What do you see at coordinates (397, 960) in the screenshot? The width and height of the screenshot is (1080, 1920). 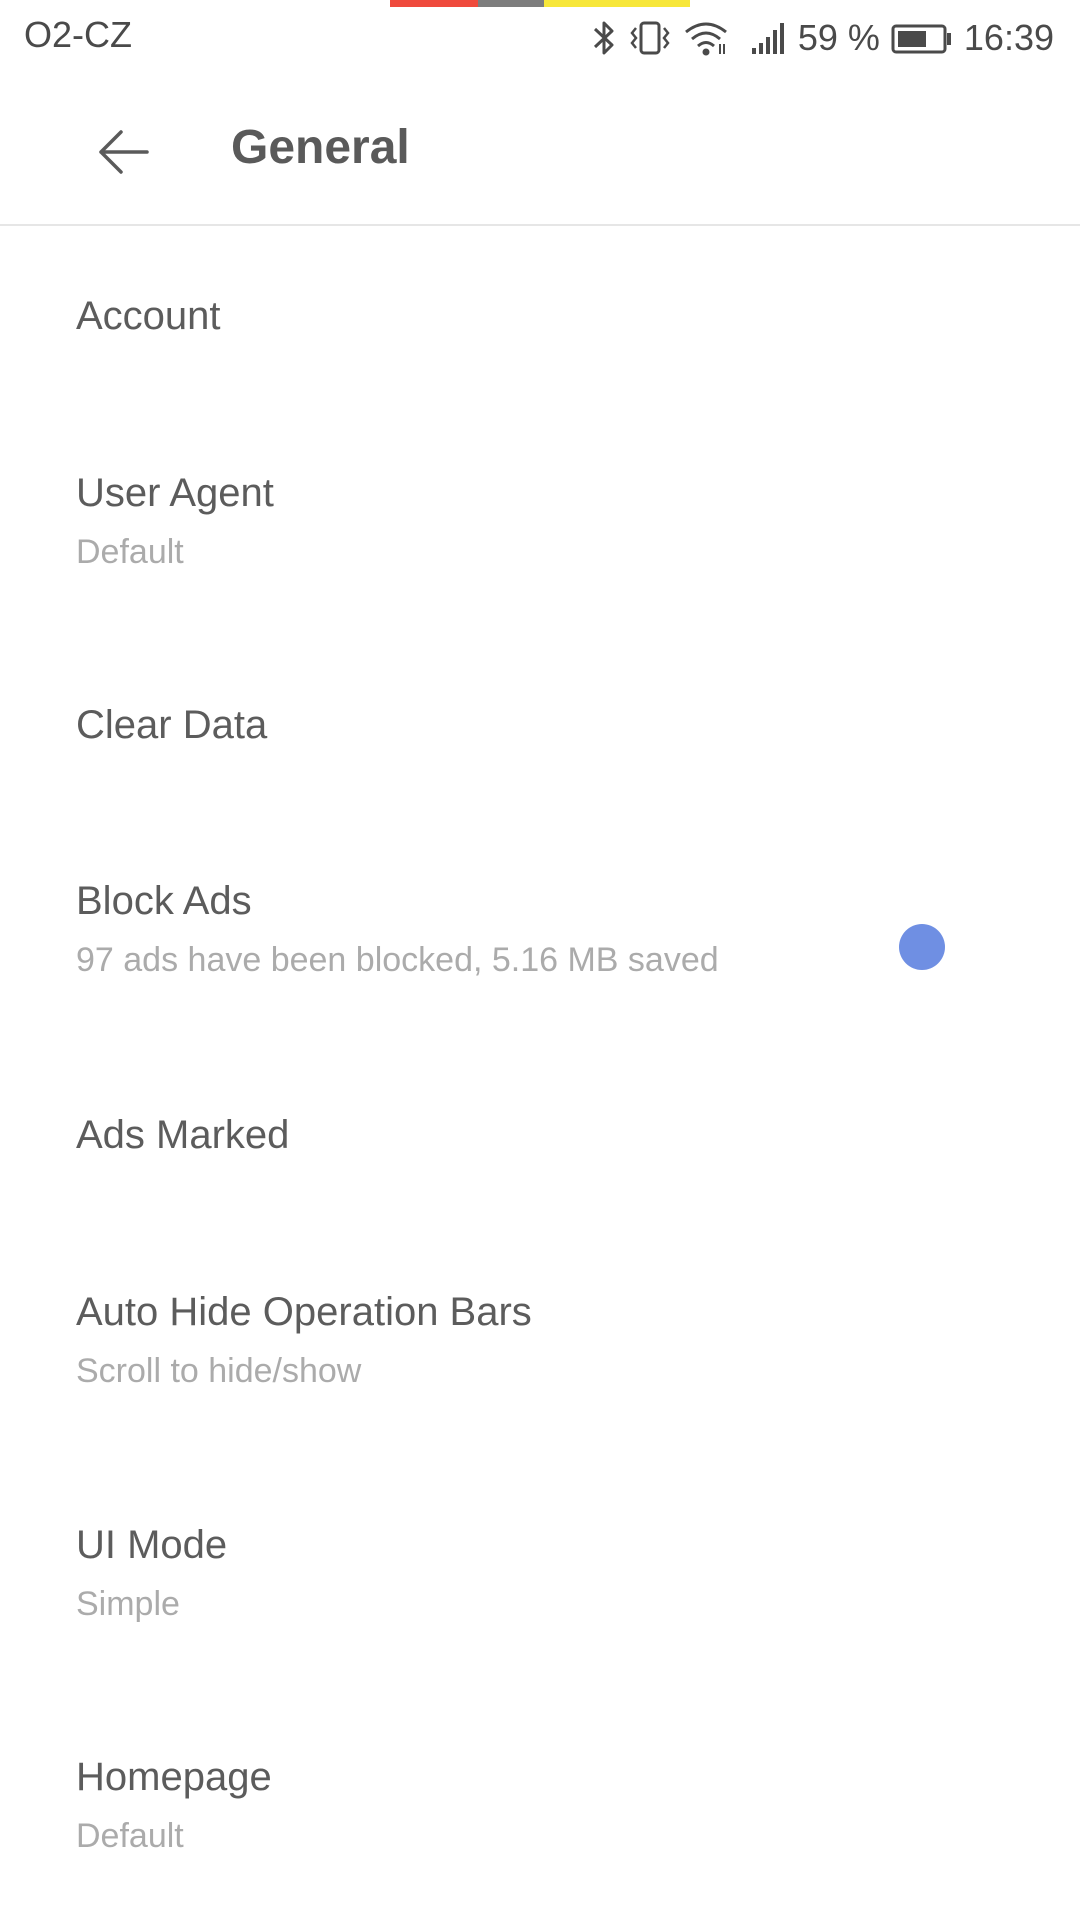 I see `setting-subtitle: 97 ads have been blocked, 5.16 MB saved` at bounding box center [397, 960].